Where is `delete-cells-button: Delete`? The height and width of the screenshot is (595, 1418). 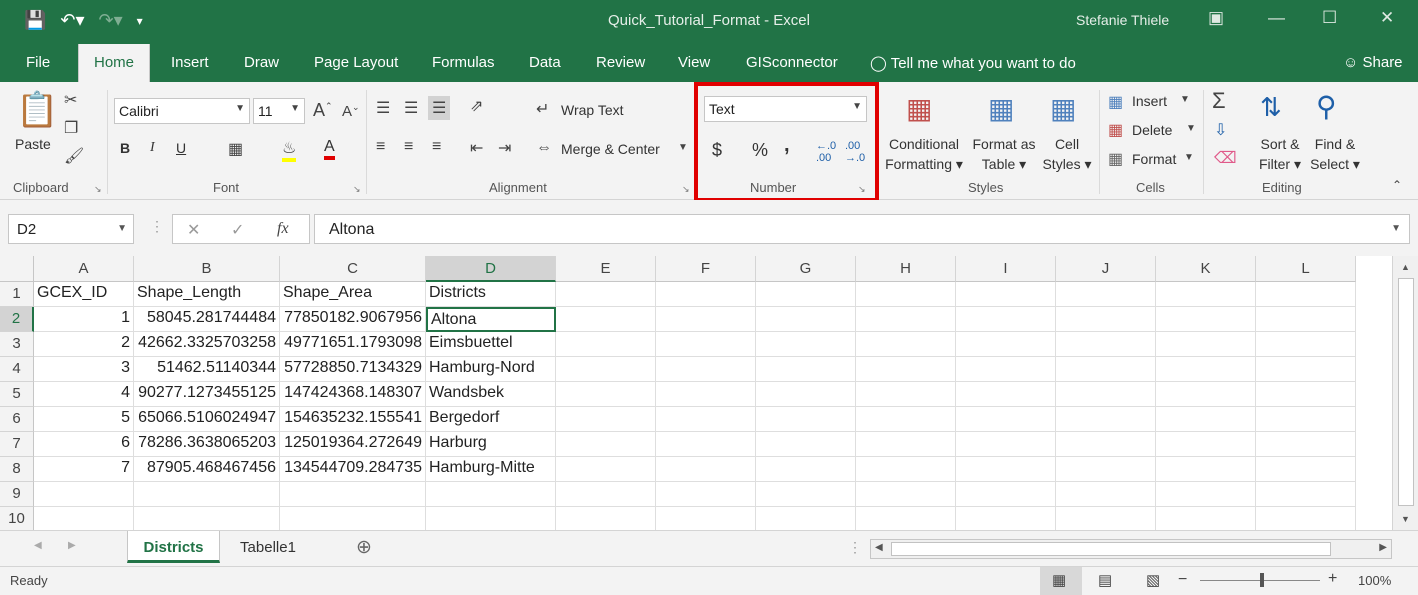
delete-cells-button: Delete is located at coordinates (1152, 130).